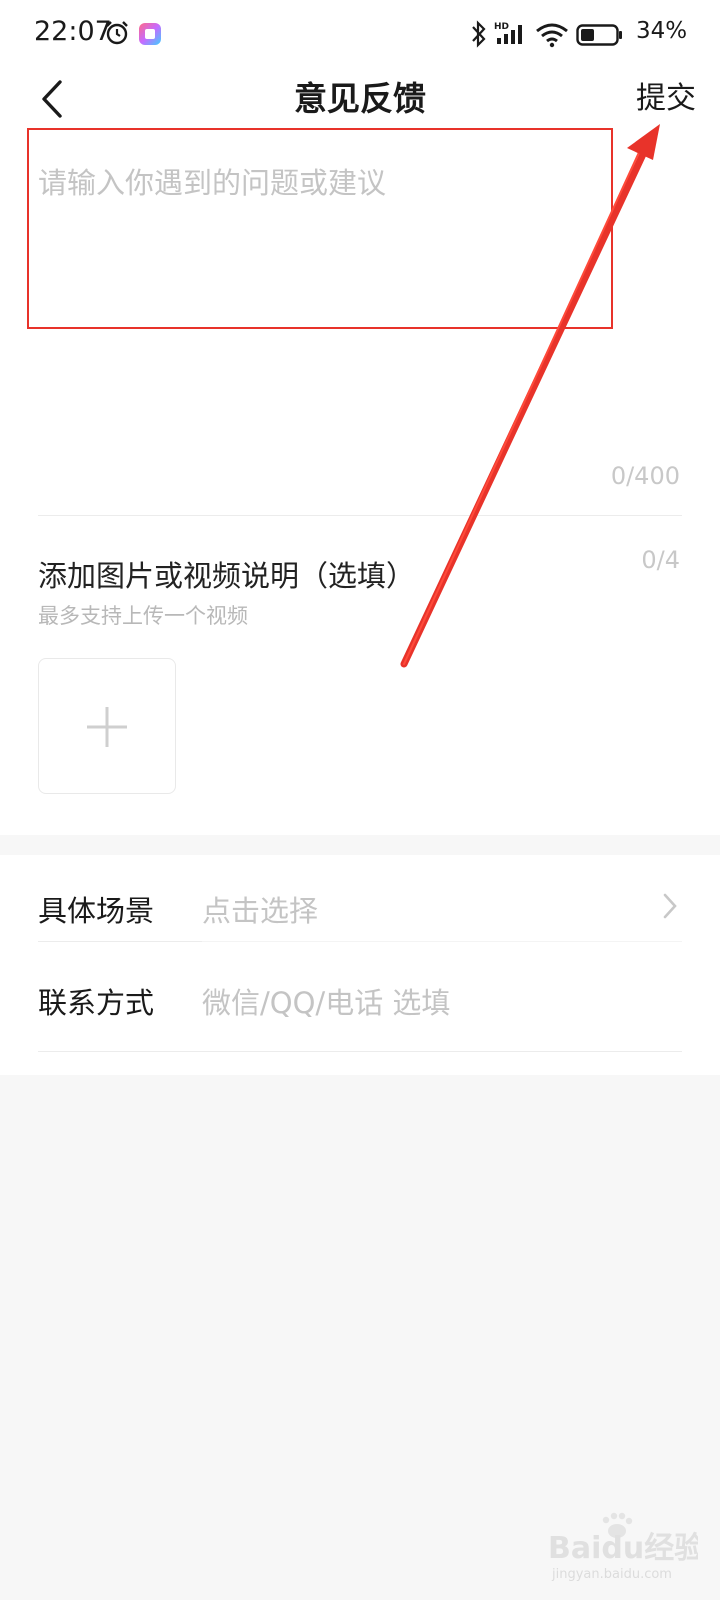 Image resolution: width=720 pixels, height=1600 pixels. I want to click on contact-input: 微信/QQ/电话 选填, so click(326, 1001).